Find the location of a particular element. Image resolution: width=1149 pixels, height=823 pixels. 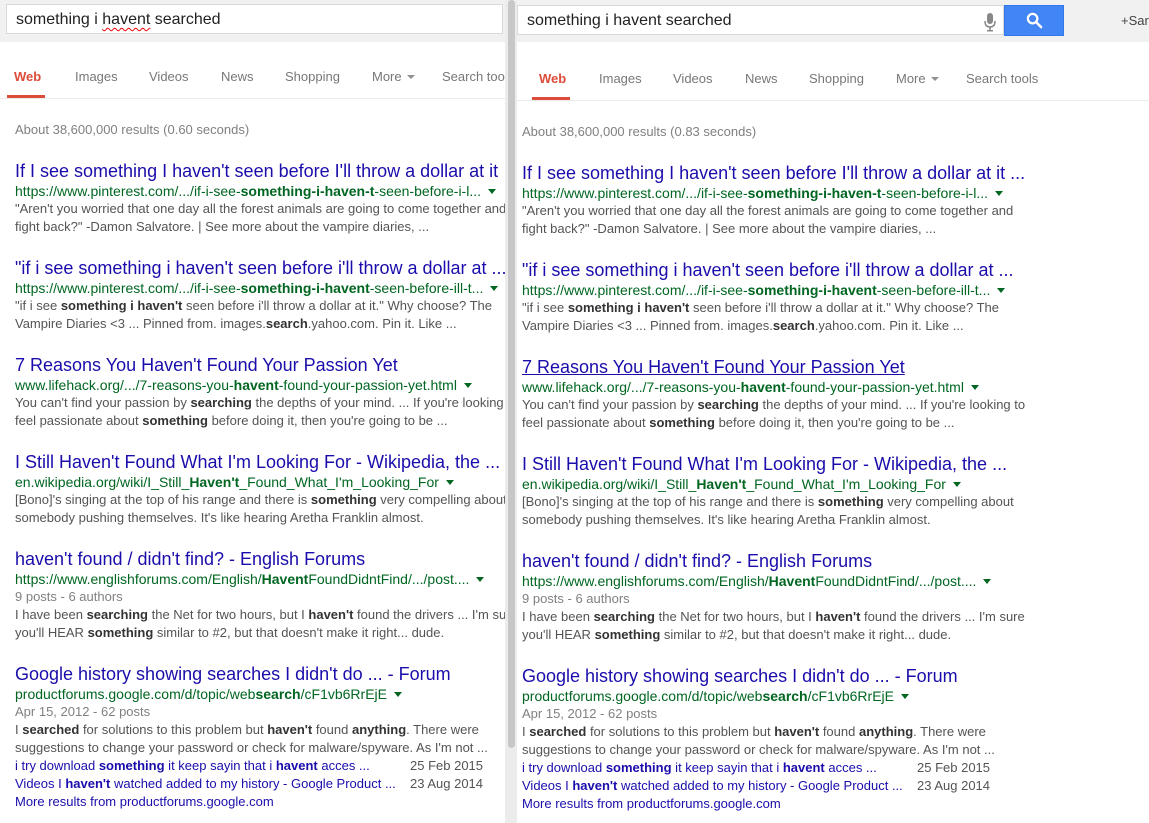

text-run: feel passionate about is located at coordinates (586, 422).